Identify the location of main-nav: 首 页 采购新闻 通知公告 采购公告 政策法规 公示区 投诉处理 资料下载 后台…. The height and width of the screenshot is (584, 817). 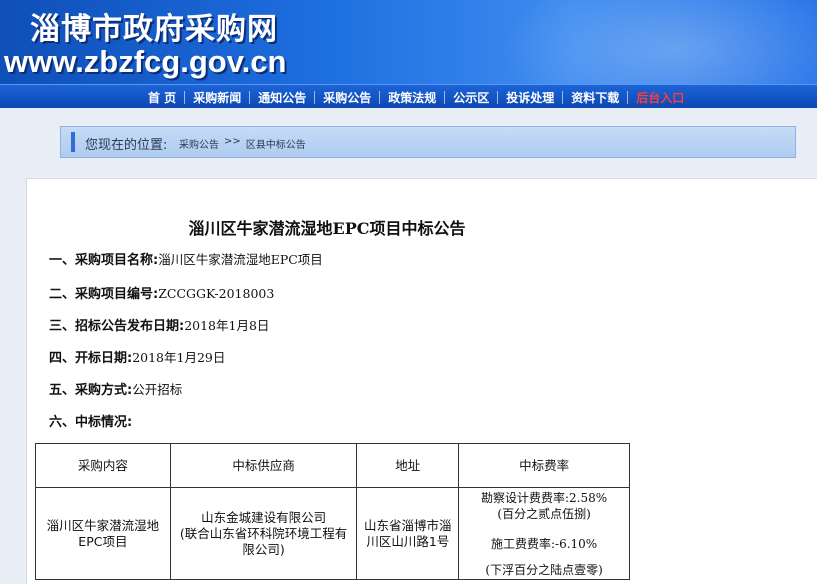
(408, 96).